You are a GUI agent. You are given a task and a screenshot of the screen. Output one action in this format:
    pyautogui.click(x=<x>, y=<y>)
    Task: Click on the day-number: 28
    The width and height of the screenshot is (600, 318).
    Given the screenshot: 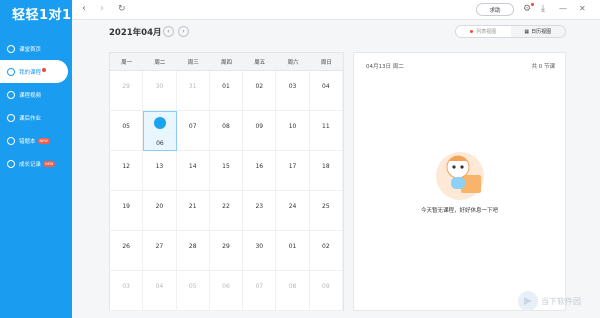 What is the action you would take?
    pyautogui.click(x=192, y=246)
    